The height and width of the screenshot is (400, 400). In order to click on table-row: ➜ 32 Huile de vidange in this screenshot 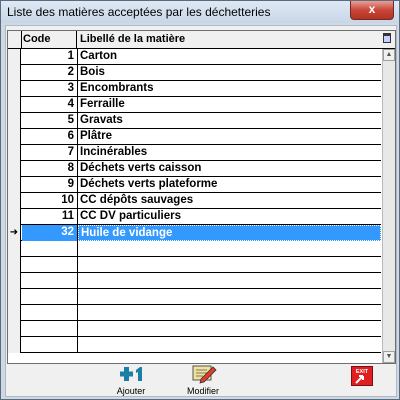, I will do `click(194, 233)`.